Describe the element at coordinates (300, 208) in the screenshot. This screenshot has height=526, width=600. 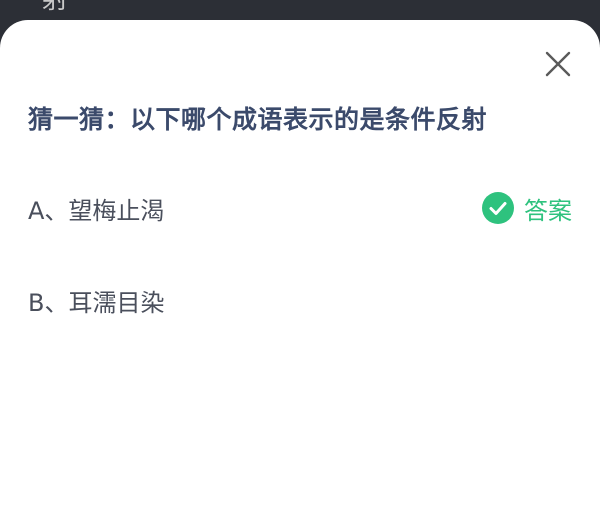
I see `option-a: A、望梅止渴 答案` at that location.